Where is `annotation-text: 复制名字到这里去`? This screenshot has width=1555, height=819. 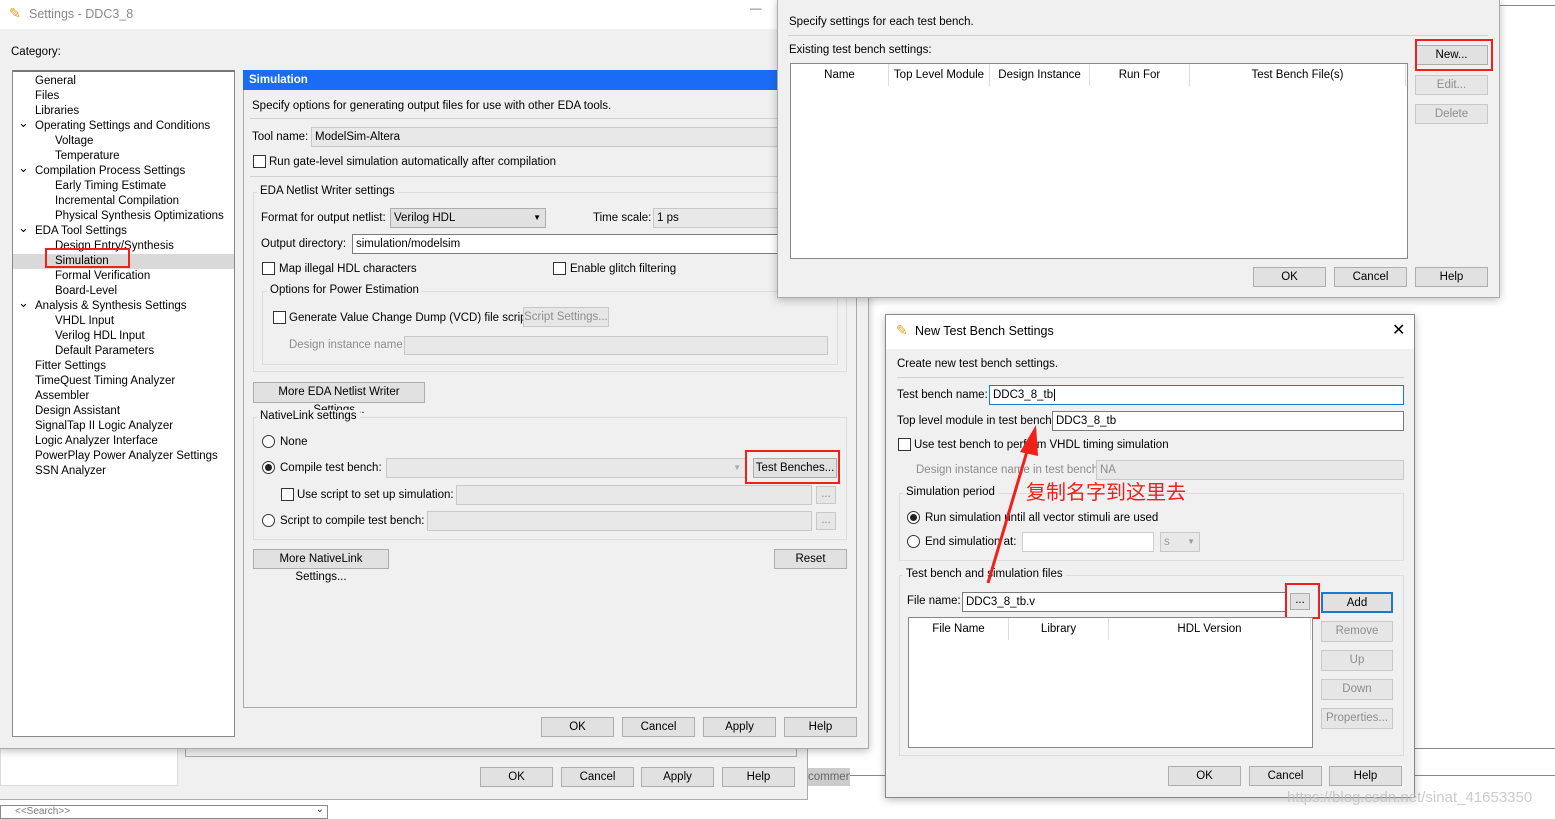
annotation-text: 复制名字到这里去 is located at coordinates (1106, 493).